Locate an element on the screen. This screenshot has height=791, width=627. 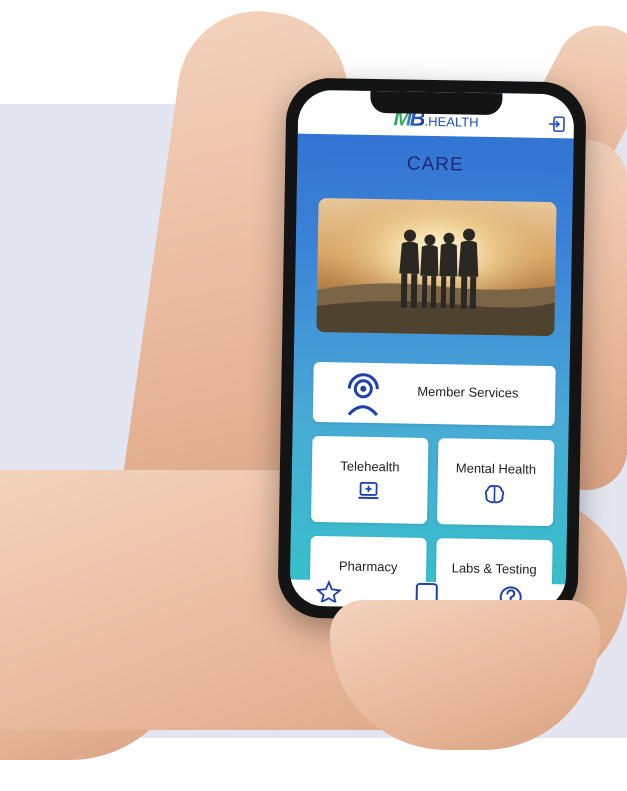
brain-icon is located at coordinates (494, 496).